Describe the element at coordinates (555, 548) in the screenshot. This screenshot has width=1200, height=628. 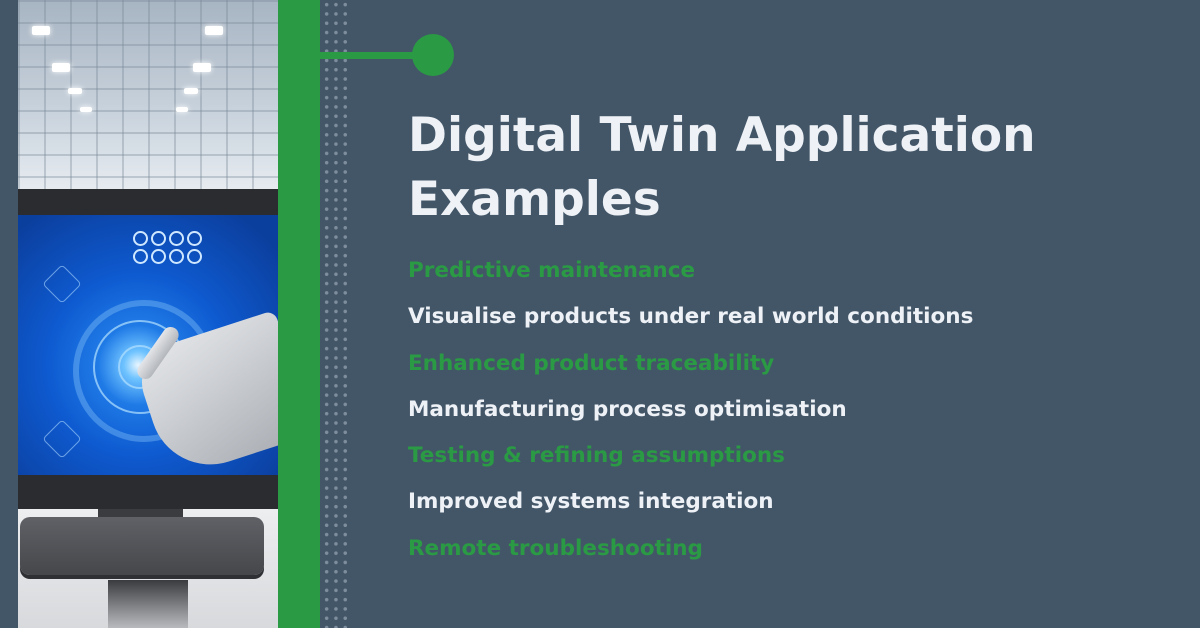
I see `example-item: Remote troubleshooting` at that location.